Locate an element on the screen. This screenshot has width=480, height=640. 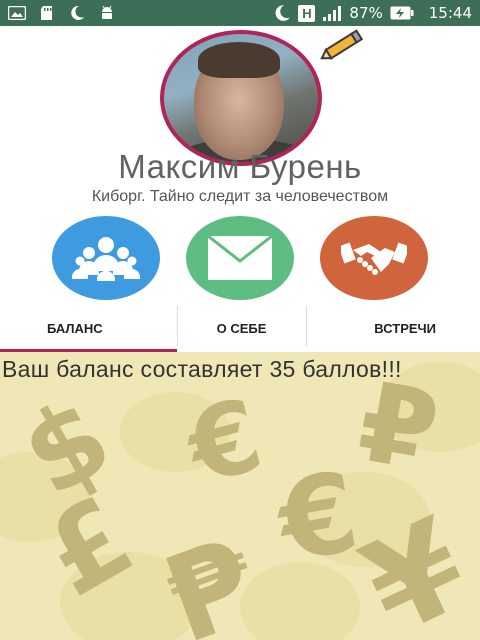
tab-about-label: О СЕБЕ is located at coordinates (241, 328).